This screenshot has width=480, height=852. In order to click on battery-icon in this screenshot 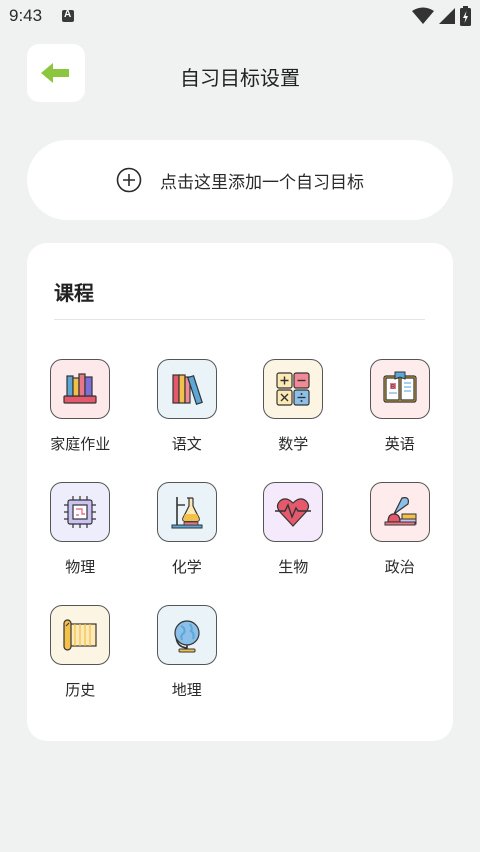, I will do `click(465, 16)`.